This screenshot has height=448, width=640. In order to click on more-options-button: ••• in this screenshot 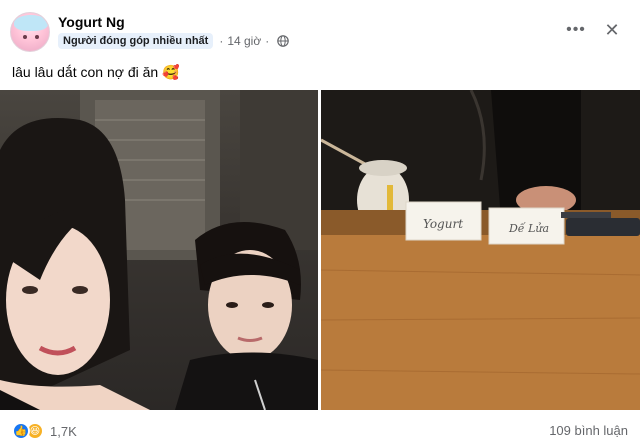, I will do `click(576, 30)`.